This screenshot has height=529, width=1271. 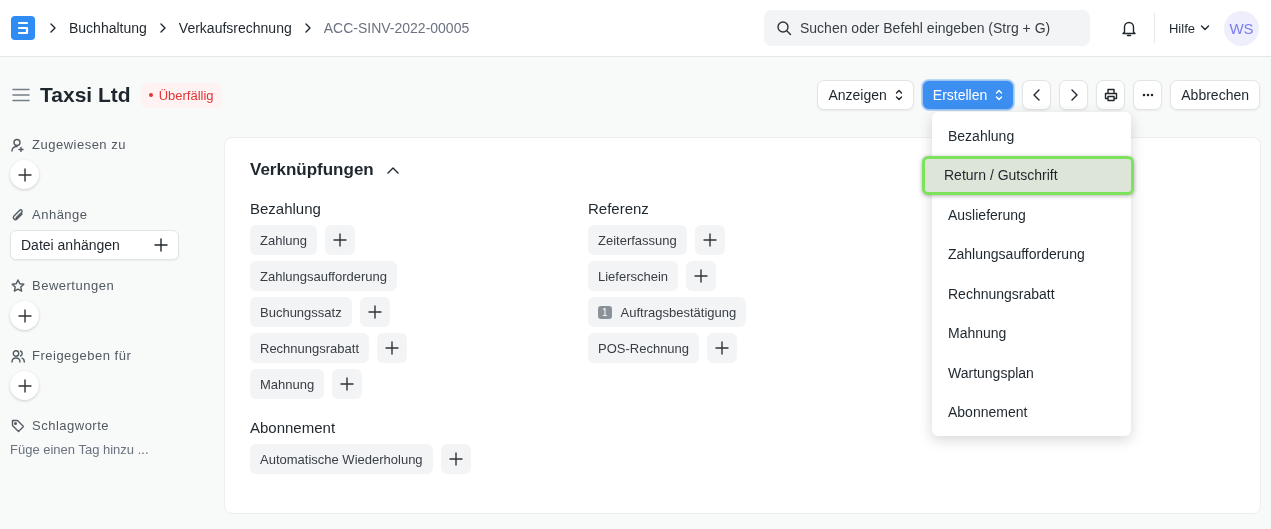 I want to click on link-chip: POS-Rechnung, so click(x=644, y=348).